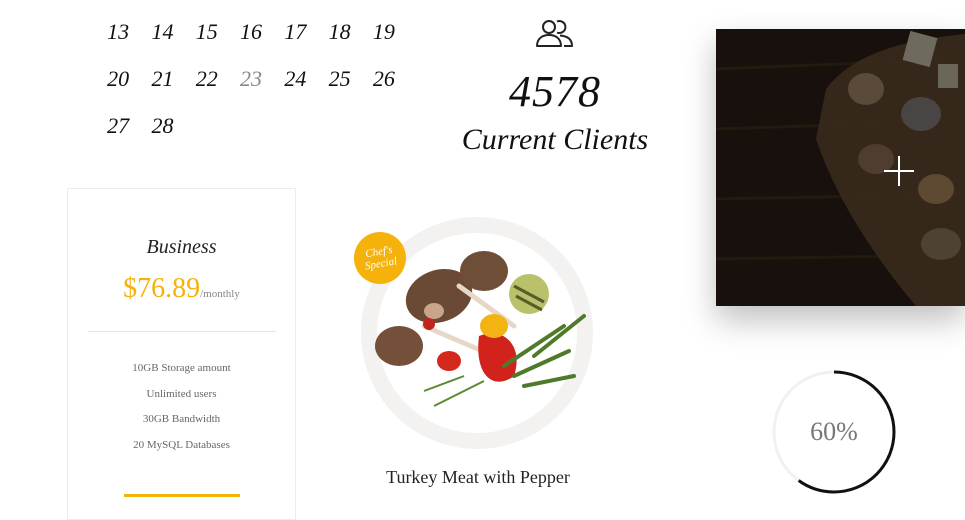 This screenshot has width=965, height=520. What do you see at coordinates (554, 33) in the screenshot?
I see `users-icon` at bounding box center [554, 33].